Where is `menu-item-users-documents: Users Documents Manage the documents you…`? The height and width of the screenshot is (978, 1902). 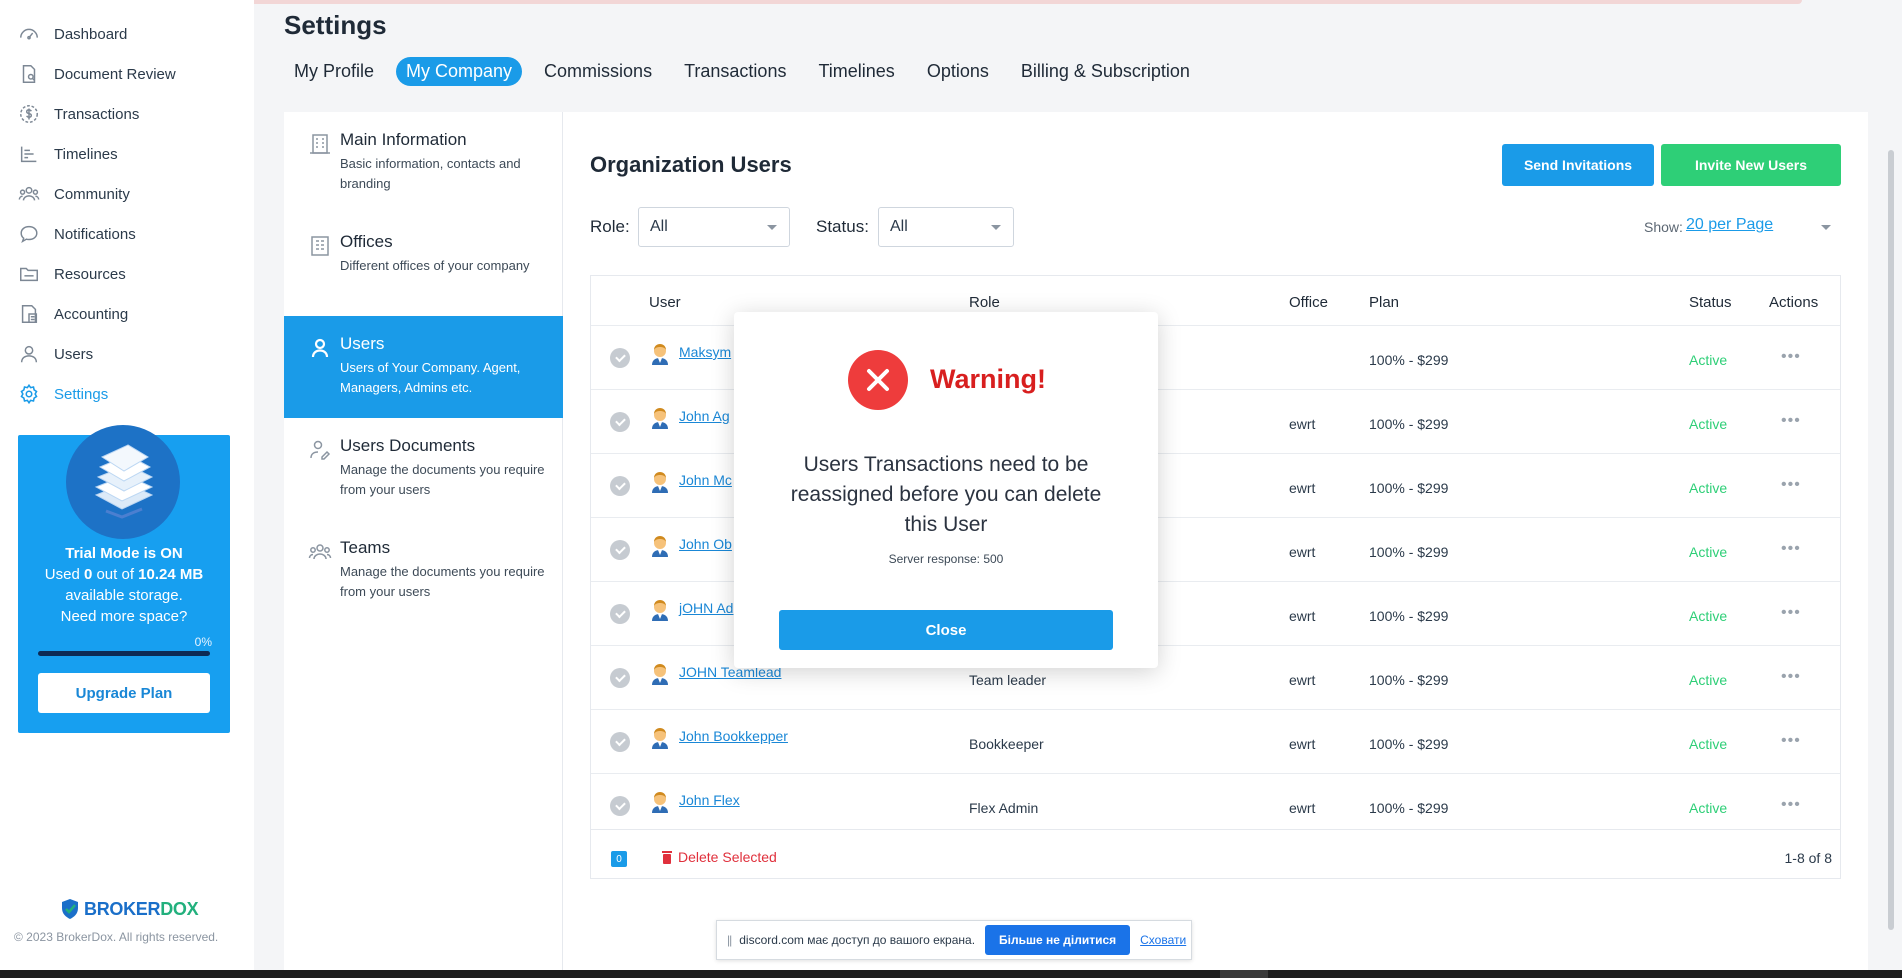
menu-item-users-documents: Users Documents Manage the documents you… is located at coordinates (423, 469).